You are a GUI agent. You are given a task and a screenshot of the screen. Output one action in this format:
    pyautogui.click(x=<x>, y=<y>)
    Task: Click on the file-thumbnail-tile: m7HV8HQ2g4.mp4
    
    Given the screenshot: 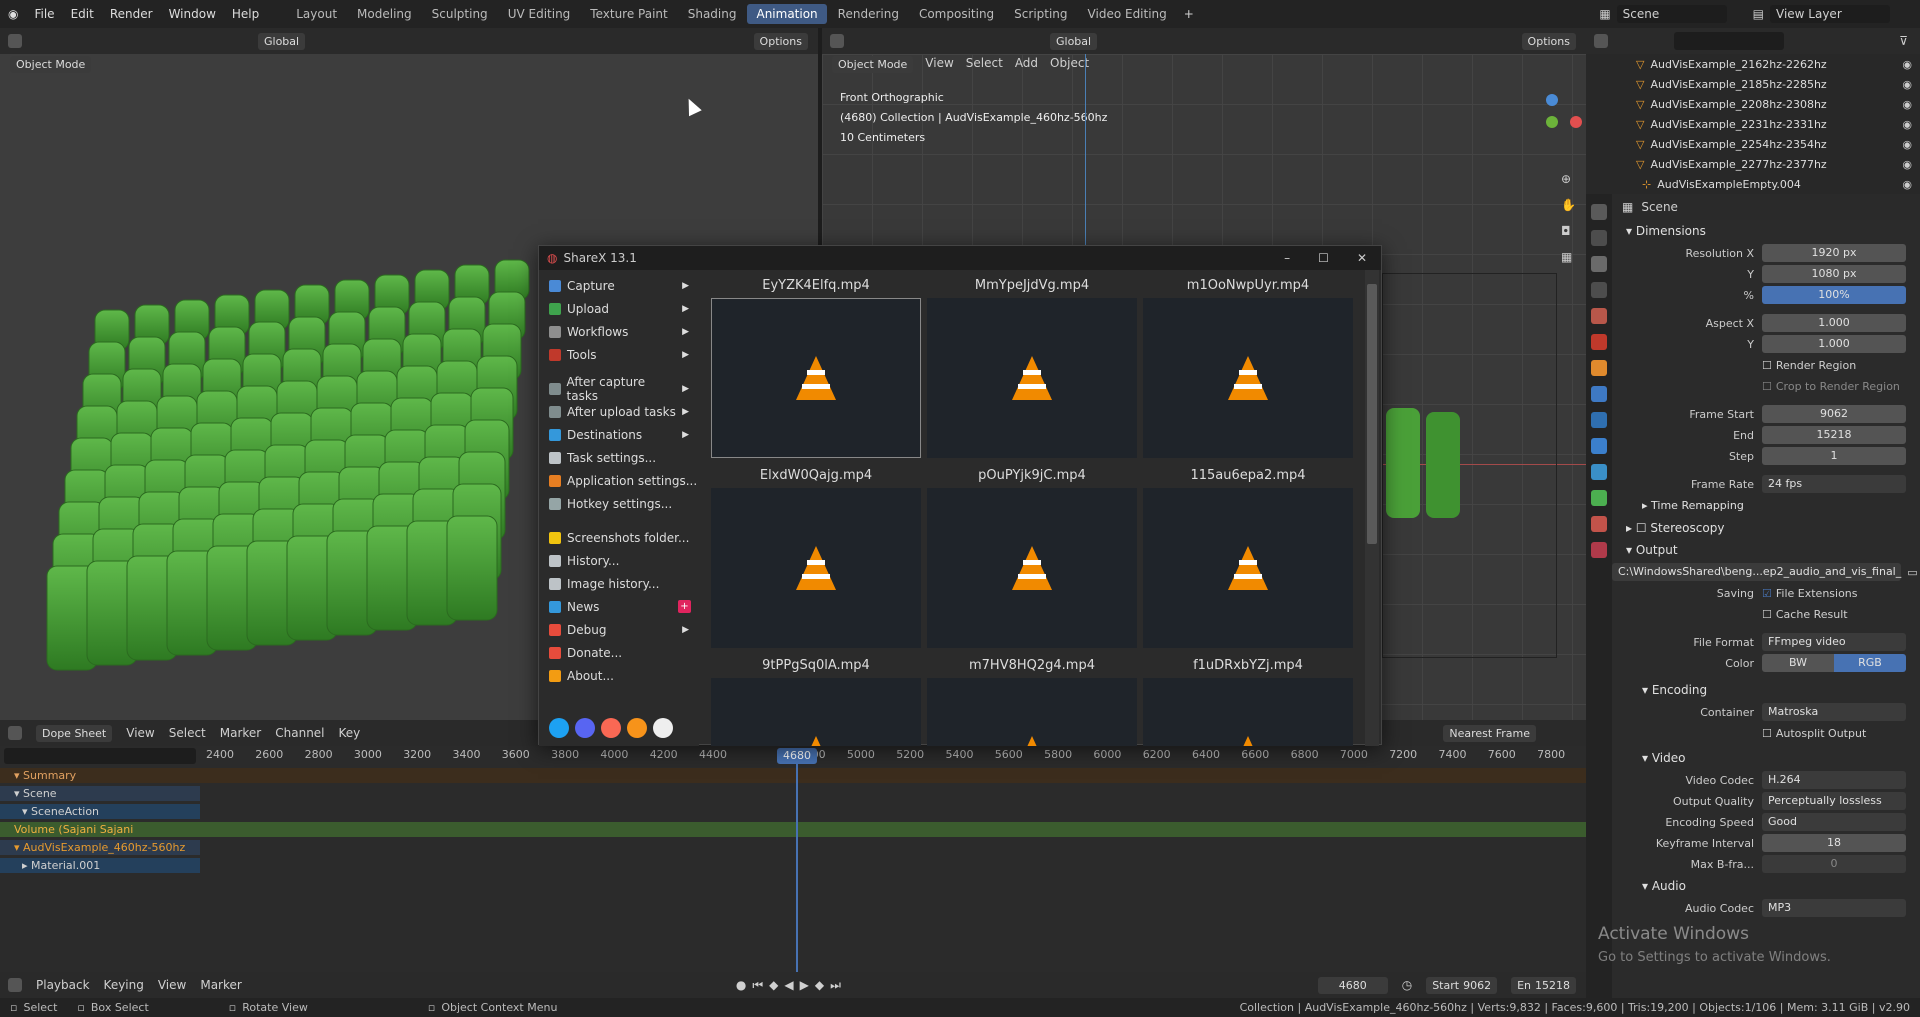 What is the action you would take?
    pyautogui.click(x=1032, y=700)
    